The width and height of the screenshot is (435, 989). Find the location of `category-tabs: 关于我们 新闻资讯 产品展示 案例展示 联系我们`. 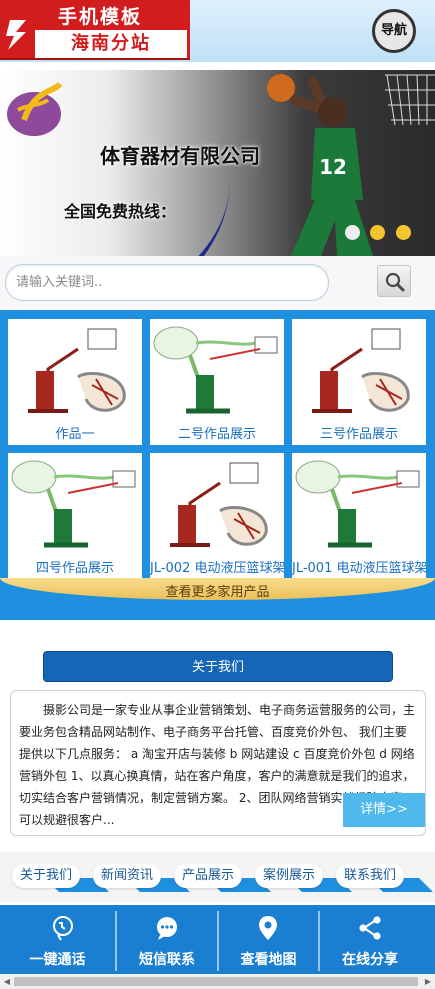

category-tabs: 关于我们 新闻资讯 产品展示 案例展示 联系我们 is located at coordinates (217, 877).